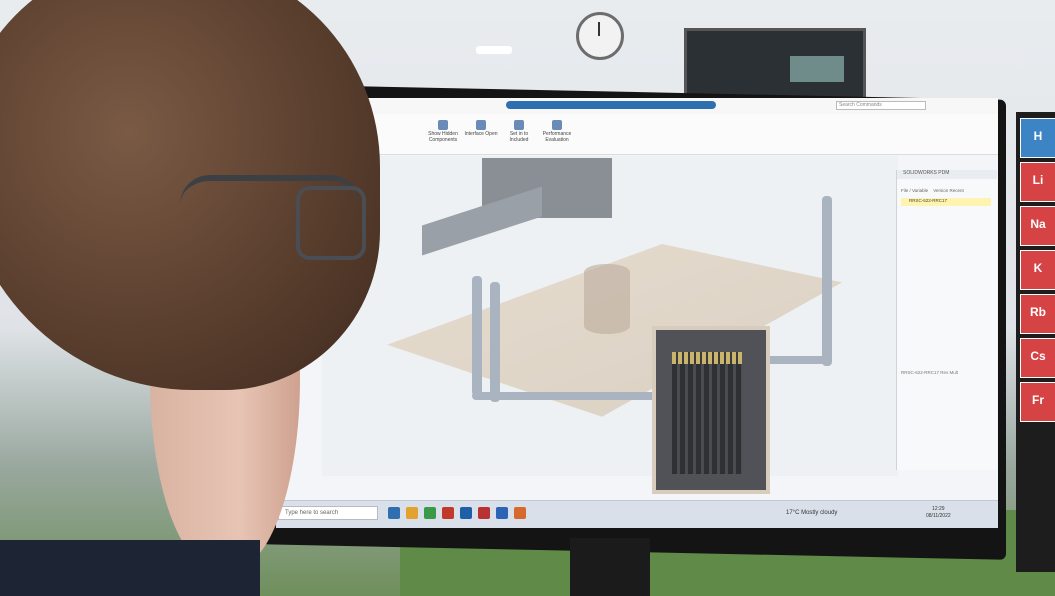 Image resolution: width=1055 pixels, height=596 pixels. Describe the element at coordinates (519, 133) in the screenshot. I see `ribbon-button: Set in to Included` at that location.